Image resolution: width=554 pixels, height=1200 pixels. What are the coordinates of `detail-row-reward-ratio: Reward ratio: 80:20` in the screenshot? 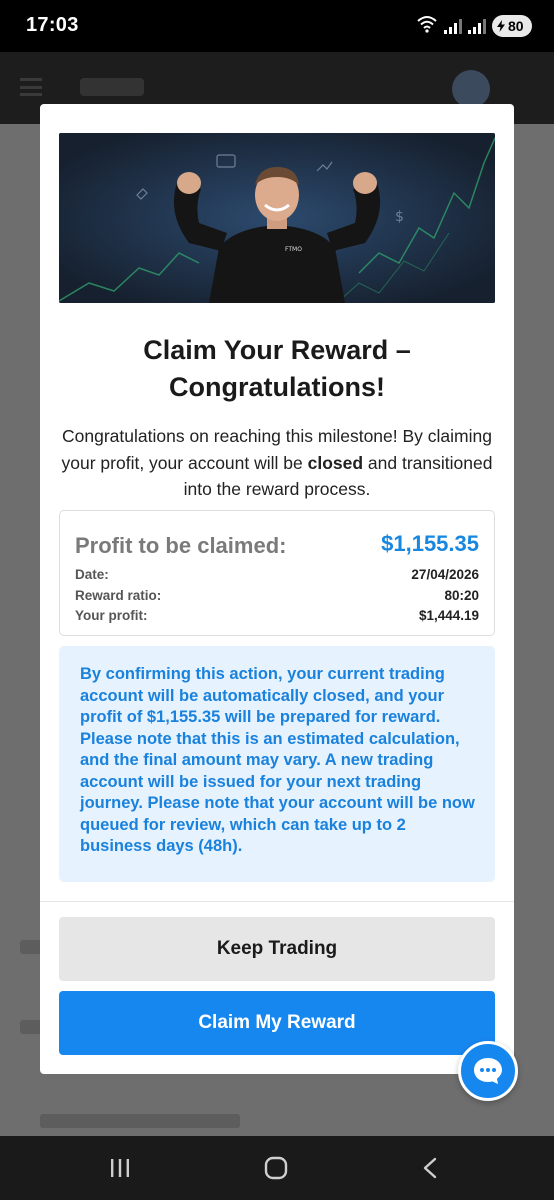 It's located at (277, 597).